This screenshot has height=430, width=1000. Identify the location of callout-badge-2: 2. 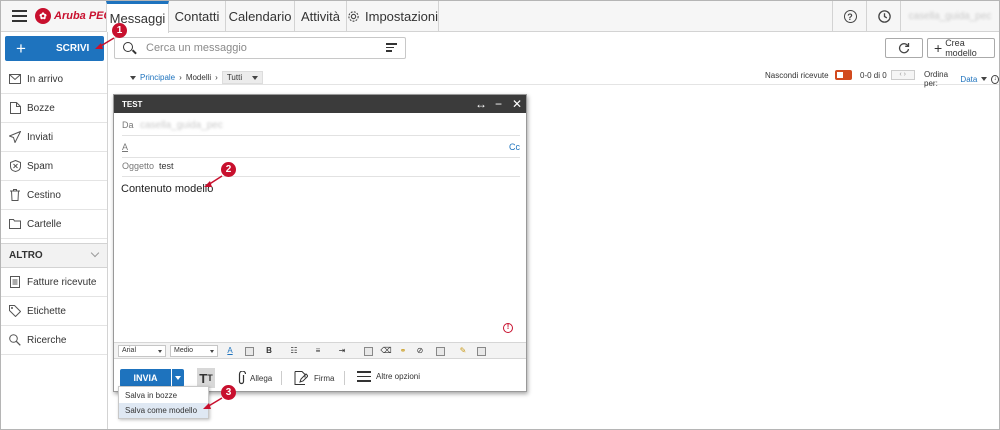
(228, 169).